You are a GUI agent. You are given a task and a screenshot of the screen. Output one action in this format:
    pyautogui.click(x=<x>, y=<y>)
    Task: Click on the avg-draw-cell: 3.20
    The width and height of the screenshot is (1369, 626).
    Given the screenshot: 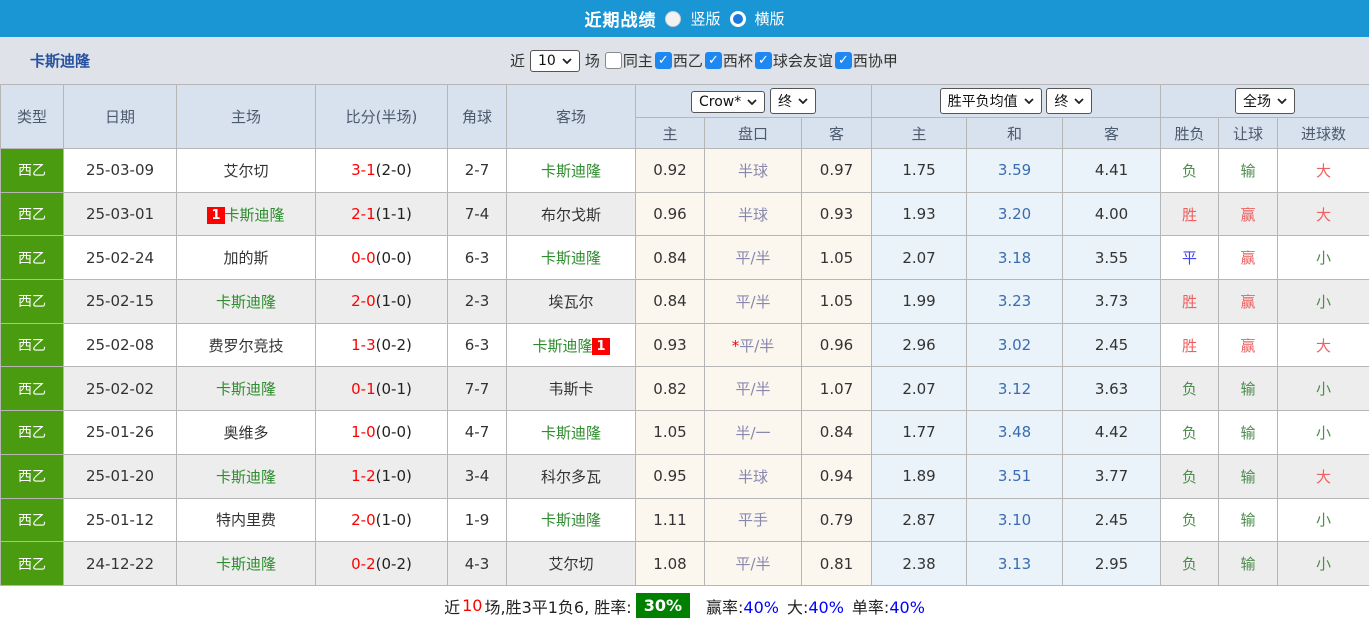 What is the action you would take?
    pyautogui.click(x=1015, y=214)
    